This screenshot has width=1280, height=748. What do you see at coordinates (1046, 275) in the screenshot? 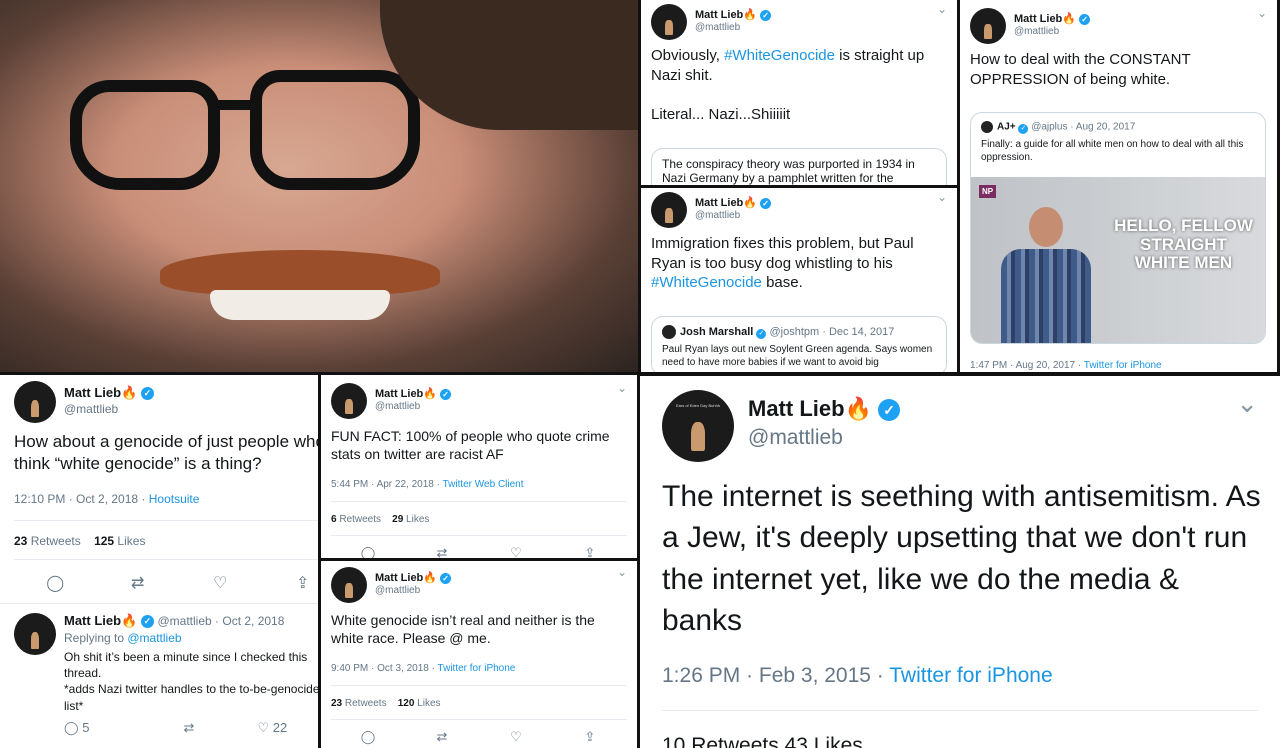
I see `presenter-figure` at bounding box center [1046, 275].